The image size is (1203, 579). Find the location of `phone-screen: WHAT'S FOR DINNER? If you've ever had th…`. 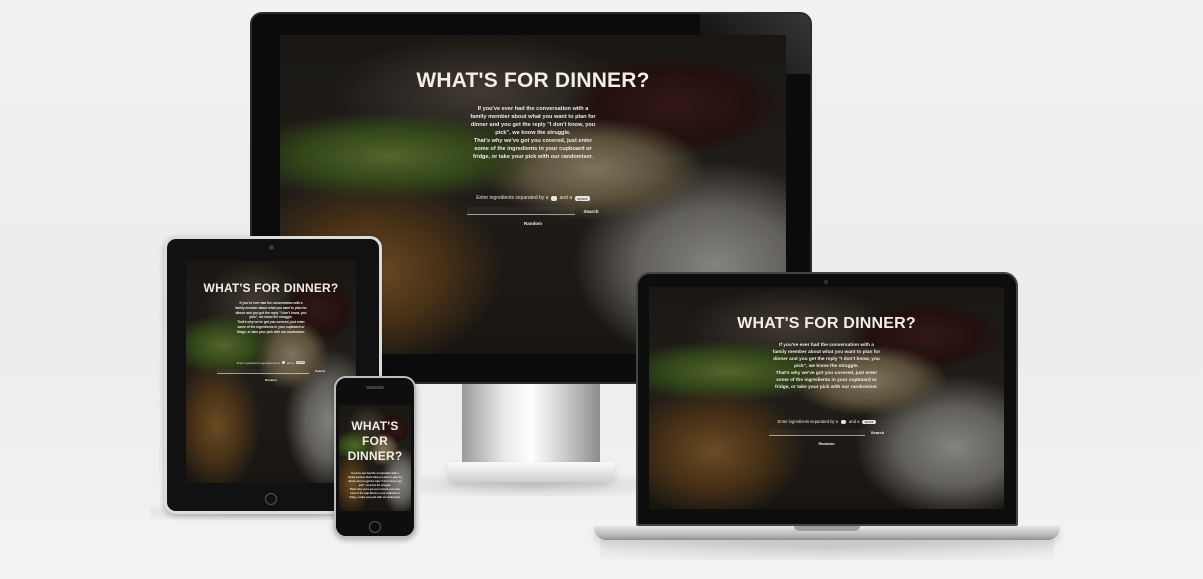

phone-screen: WHAT'S FOR DINNER? If you've ever had th… is located at coordinates (375, 458).